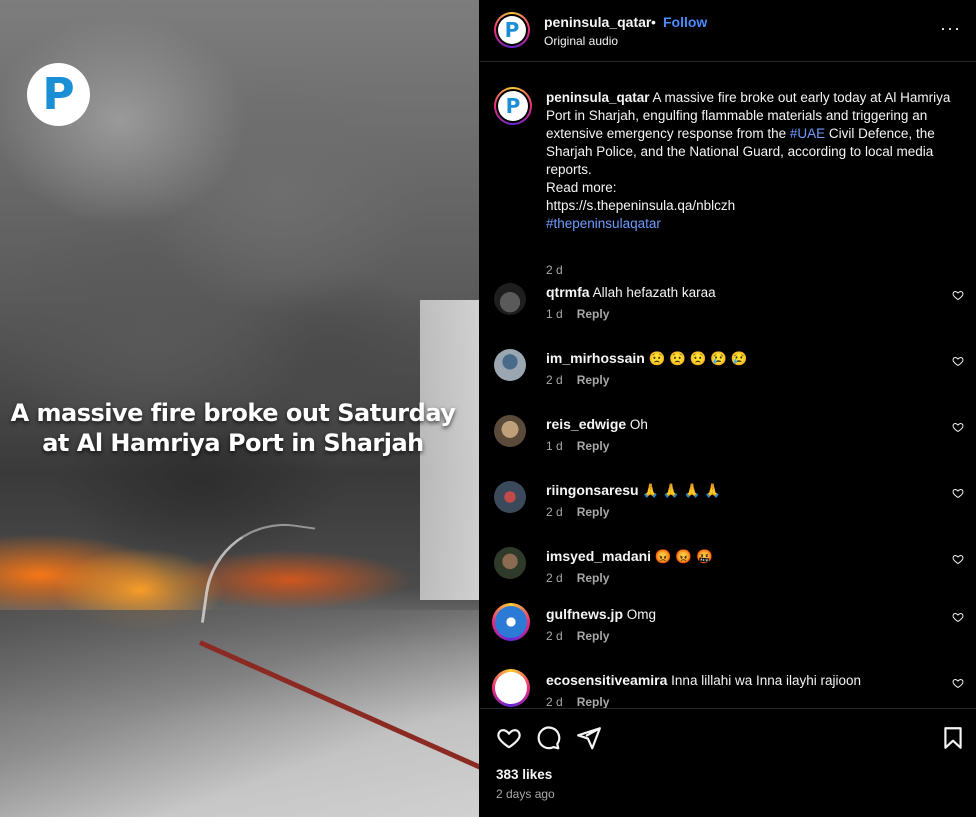 This screenshot has width=976, height=817. Describe the element at coordinates (729, 514) in the screenshot. I see `comment-item: riingonsaresu 🙏 🙏 🙏 🙏 2 d Reply` at that location.